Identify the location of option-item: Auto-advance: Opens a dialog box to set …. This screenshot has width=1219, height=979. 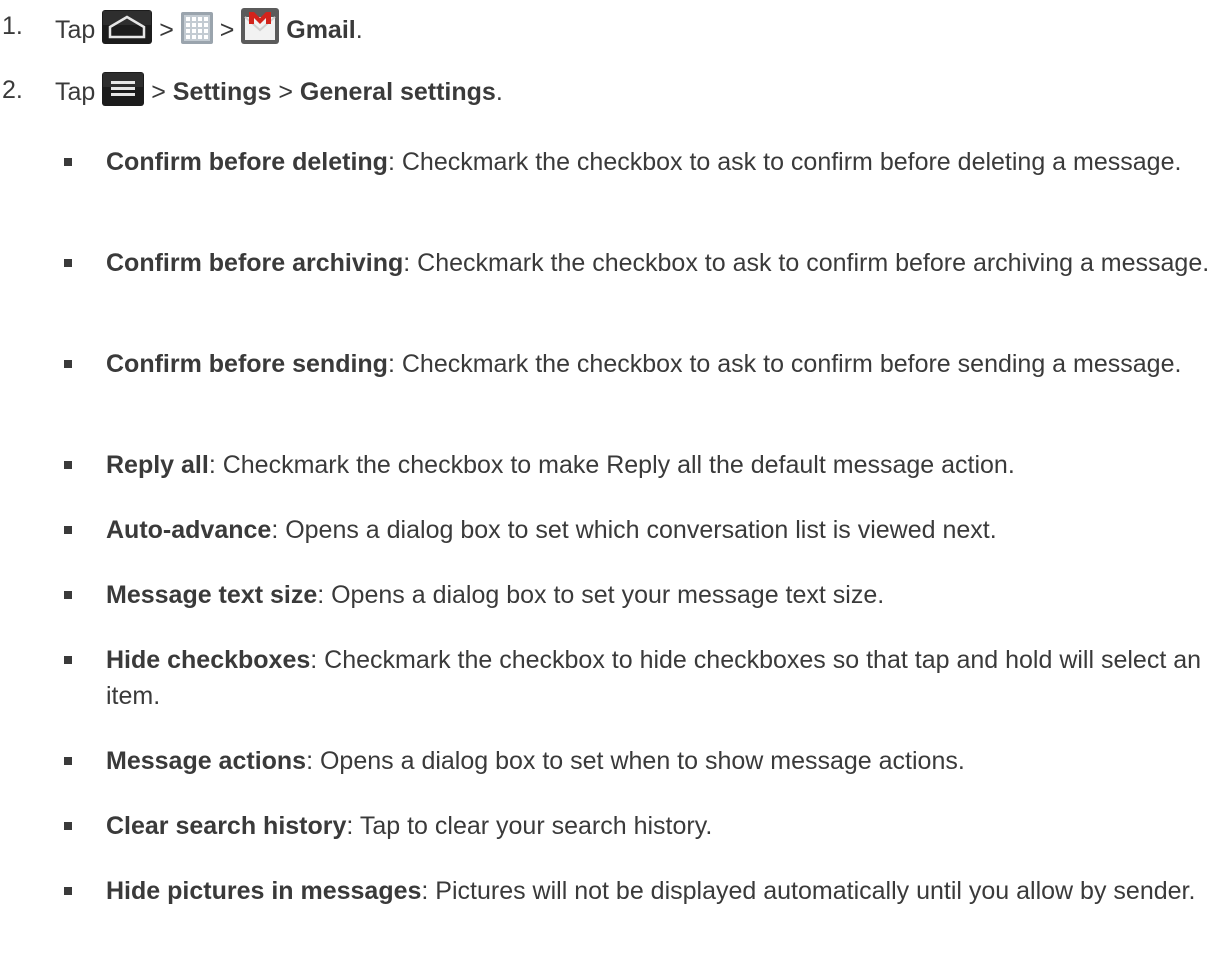
(609, 530).